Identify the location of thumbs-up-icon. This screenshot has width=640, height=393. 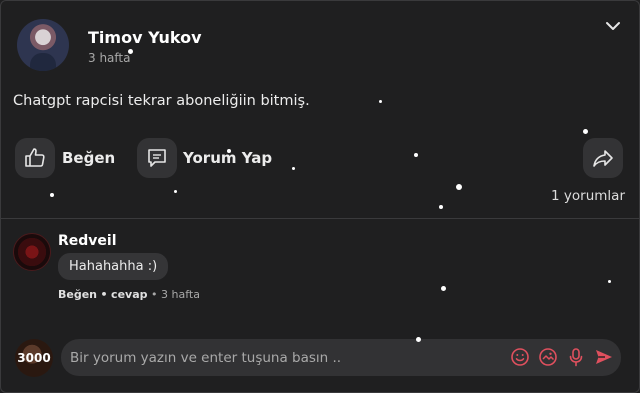
(35, 157).